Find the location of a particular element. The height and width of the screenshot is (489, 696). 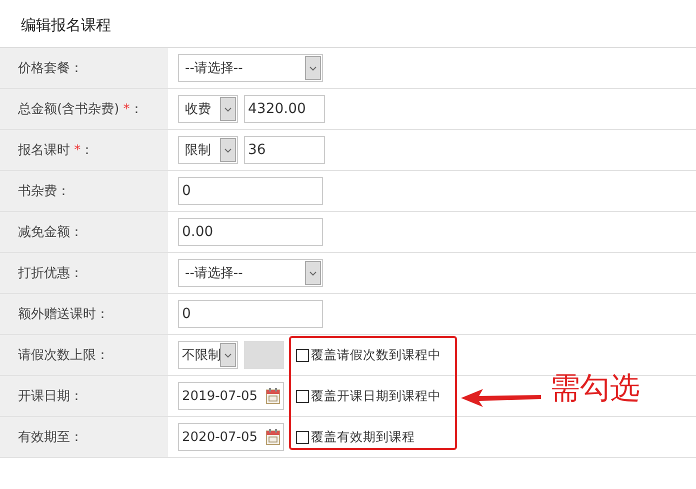

select-field: 限制 is located at coordinates (208, 150).